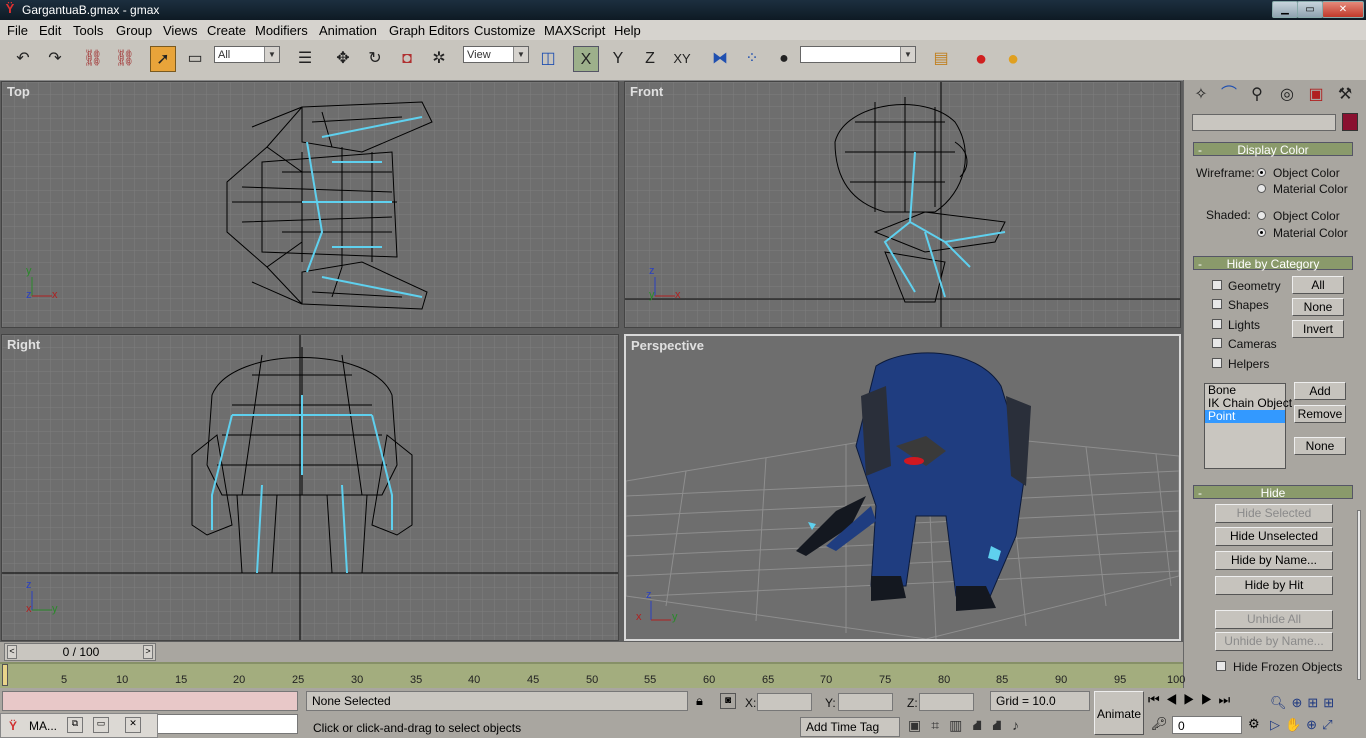  Describe the element at coordinates (1317, 714) in the screenshot. I see `viewport-controls: 🔍︎⊕⊞⊞ ▷✋⊕⤢` at that location.